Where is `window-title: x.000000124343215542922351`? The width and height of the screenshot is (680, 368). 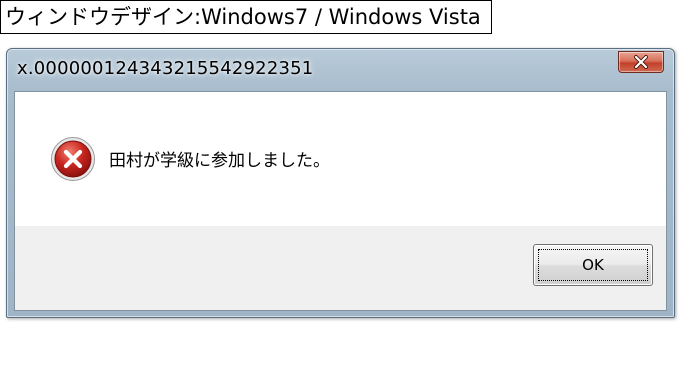
window-title: x.000000124343215542922351 is located at coordinates (165, 68).